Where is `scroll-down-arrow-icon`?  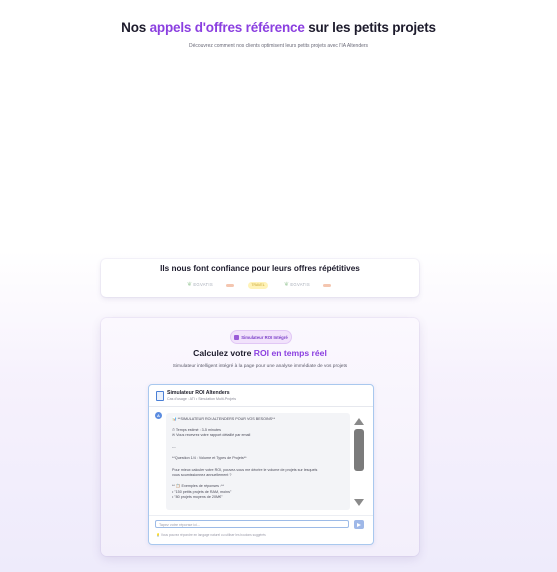 scroll-down-arrow-icon is located at coordinates (359, 502).